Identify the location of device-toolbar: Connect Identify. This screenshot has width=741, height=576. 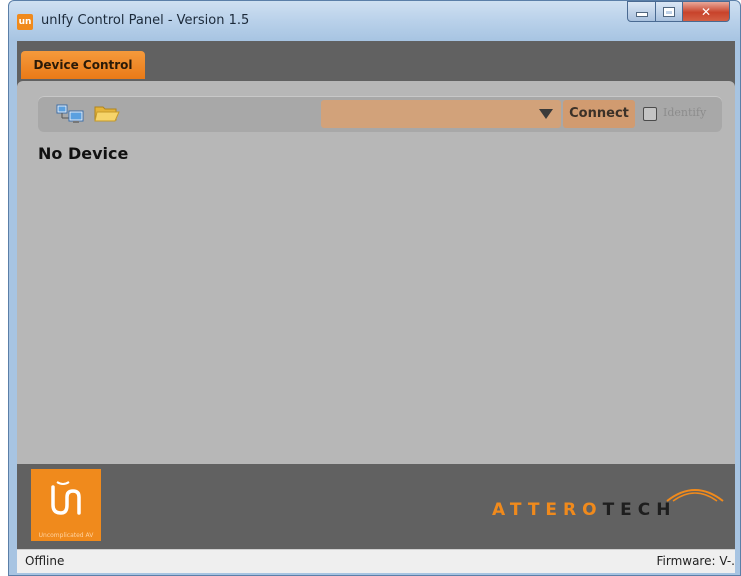
(380, 114).